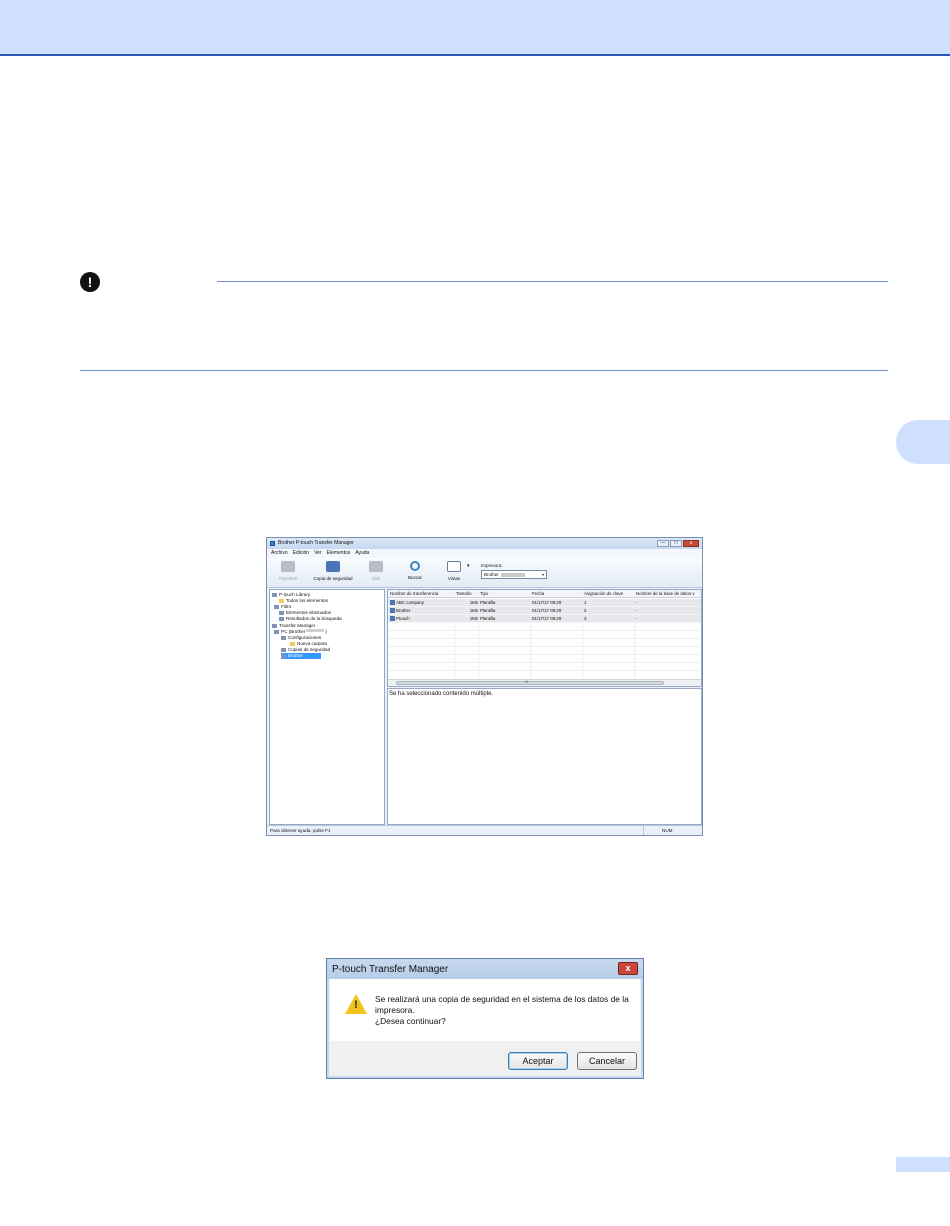 Image resolution: width=950 pixels, height=1226 pixels. What do you see at coordinates (395, 1010) in the screenshot?
I see `message-line: impresora.` at bounding box center [395, 1010].